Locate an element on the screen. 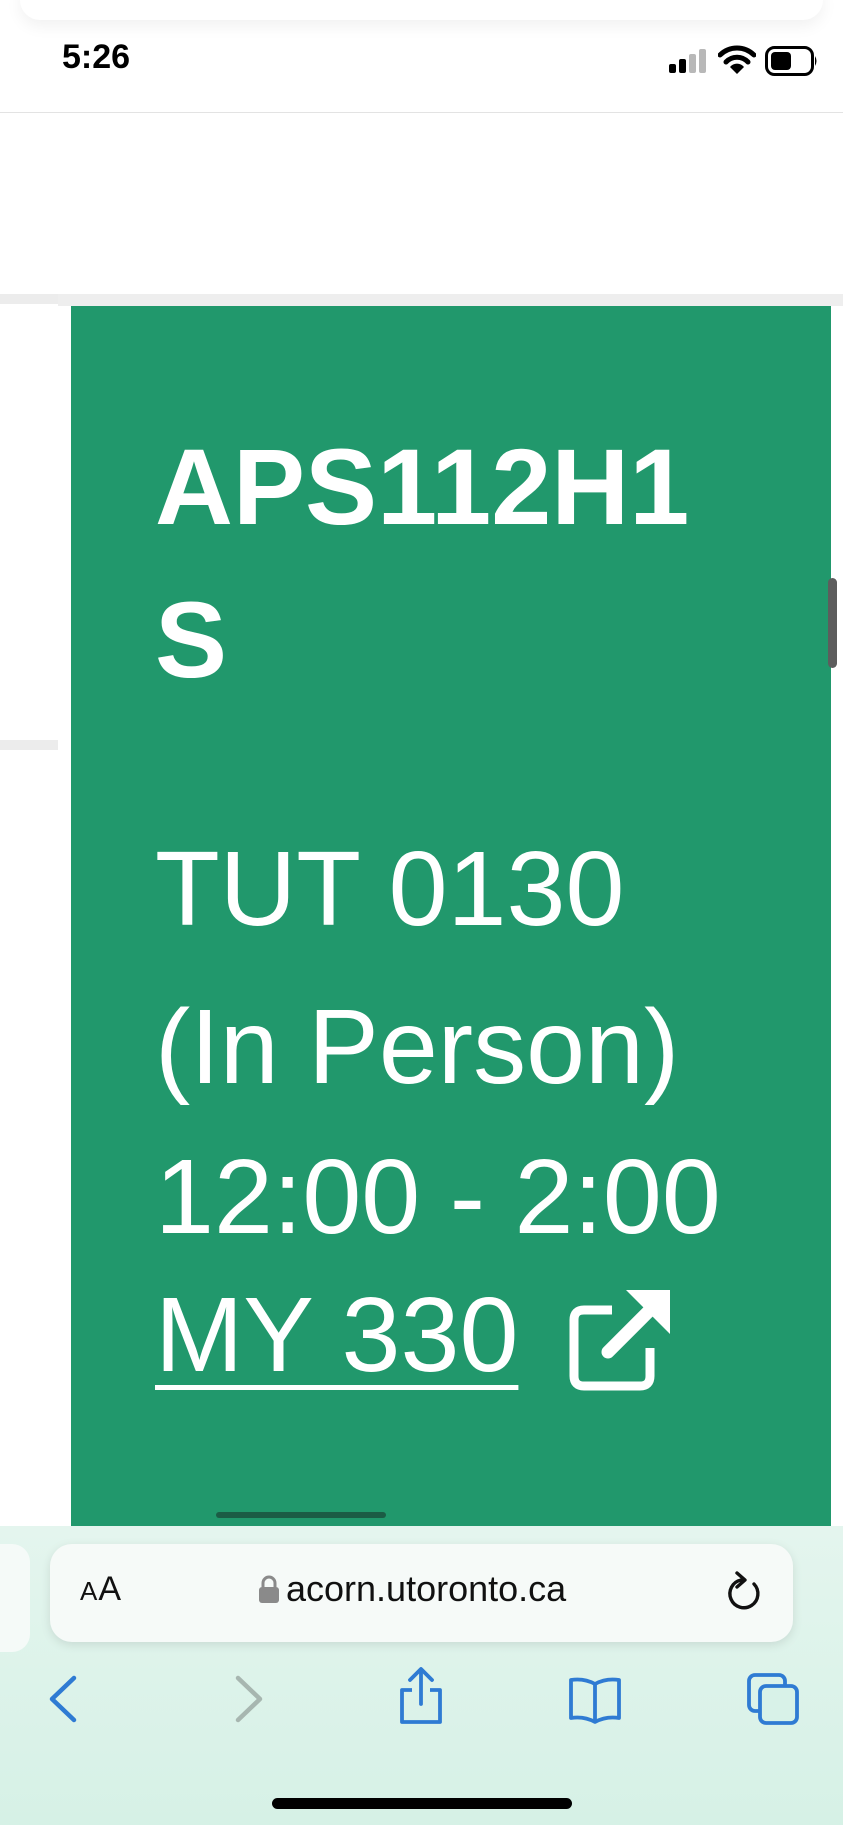 Image resolution: width=843 pixels, height=1825 pixels. home-indicator is located at coordinates (422, 1803).